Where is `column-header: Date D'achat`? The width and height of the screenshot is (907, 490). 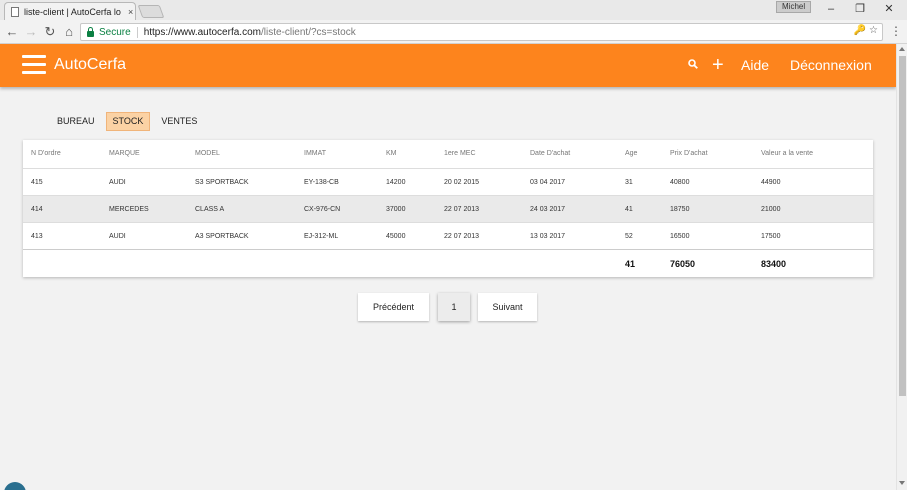 column-header: Date D'achat is located at coordinates (550, 154).